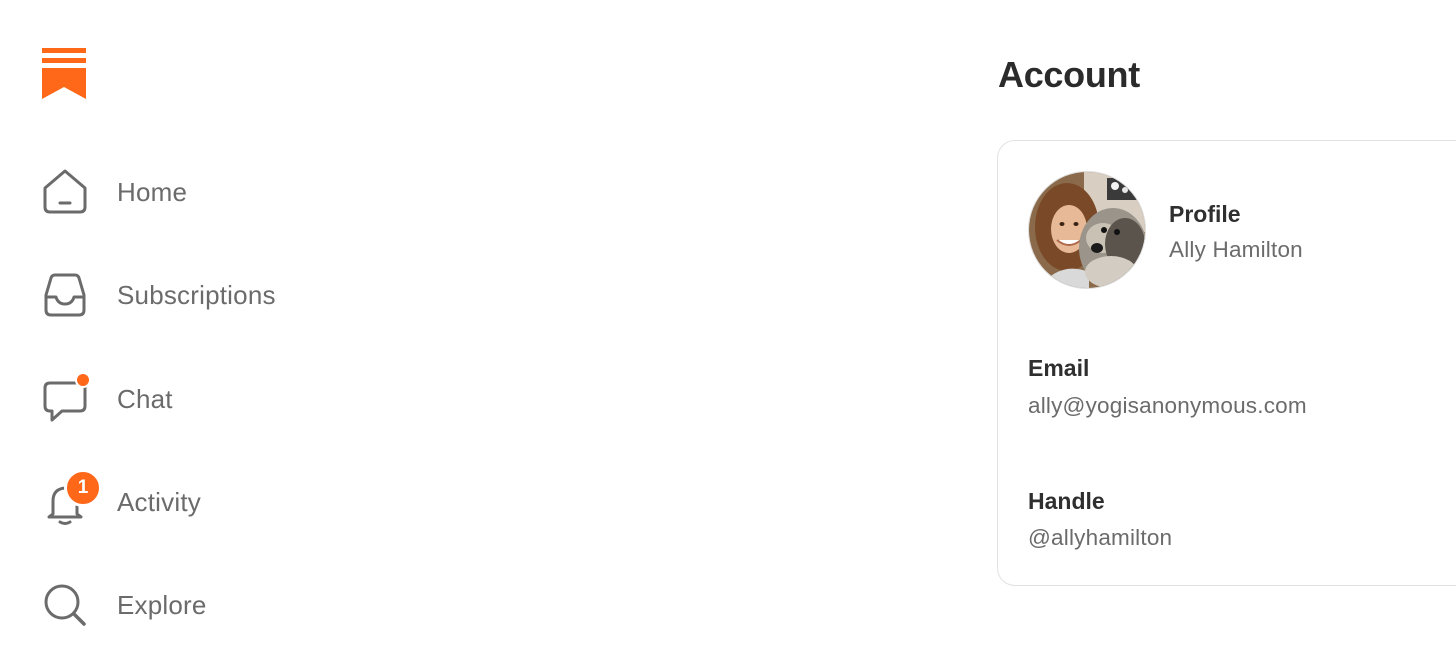 The width and height of the screenshot is (1456, 651). What do you see at coordinates (64, 74) in the screenshot?
I see `substack-logo-icon` at bounding box center [64, 74].